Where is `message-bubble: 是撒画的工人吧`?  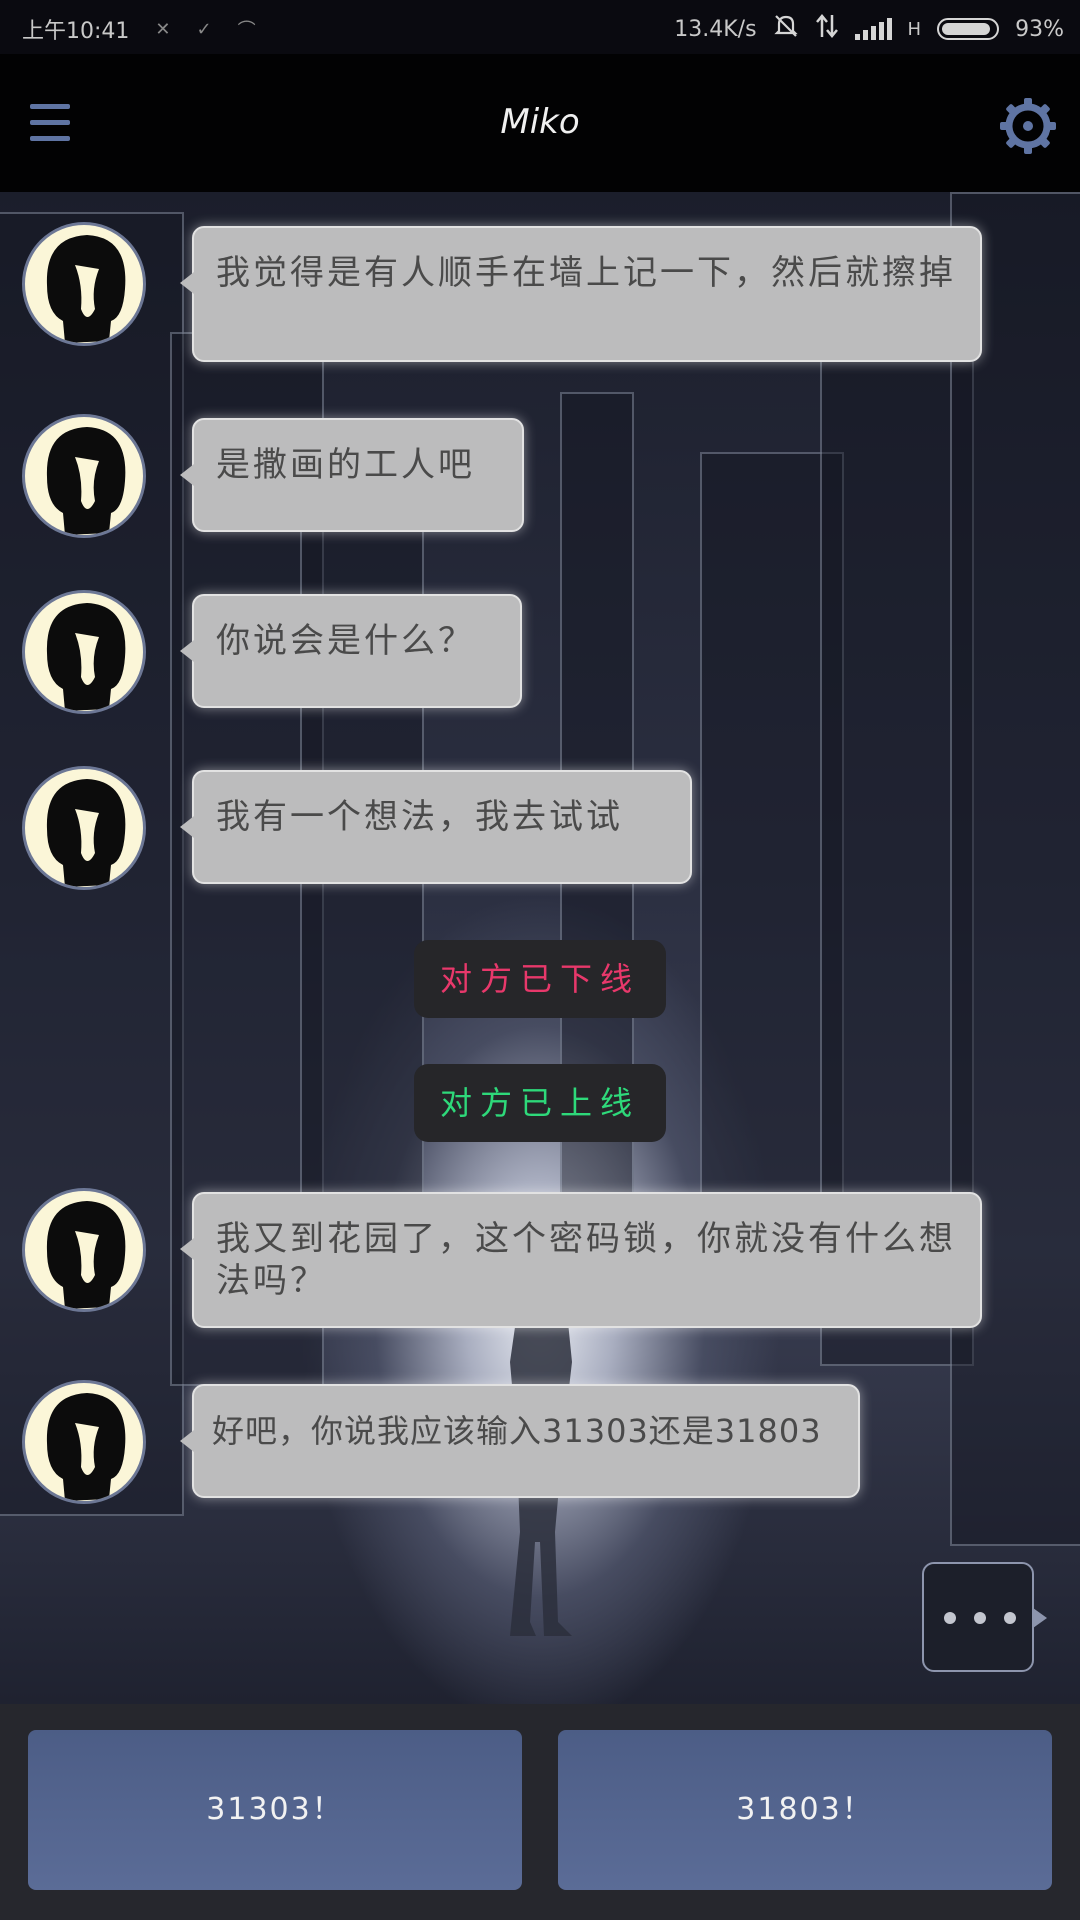
message-bubble: 是撒画的工人吧 is located at coordinates (352, 475).